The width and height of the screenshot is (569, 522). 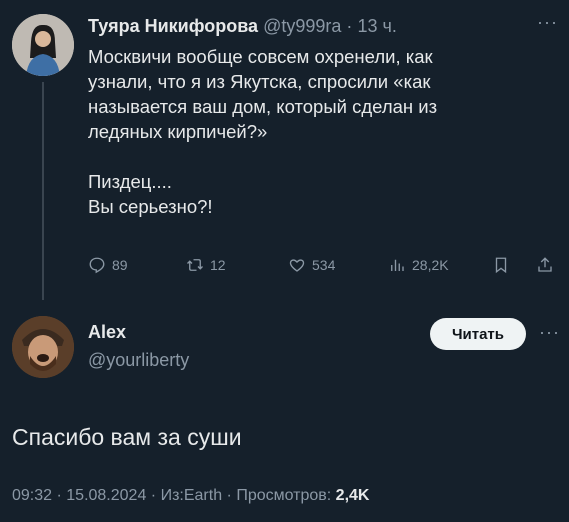 I want to click on reply-author-handle: @yourliberty, so click(x=138, y=360).